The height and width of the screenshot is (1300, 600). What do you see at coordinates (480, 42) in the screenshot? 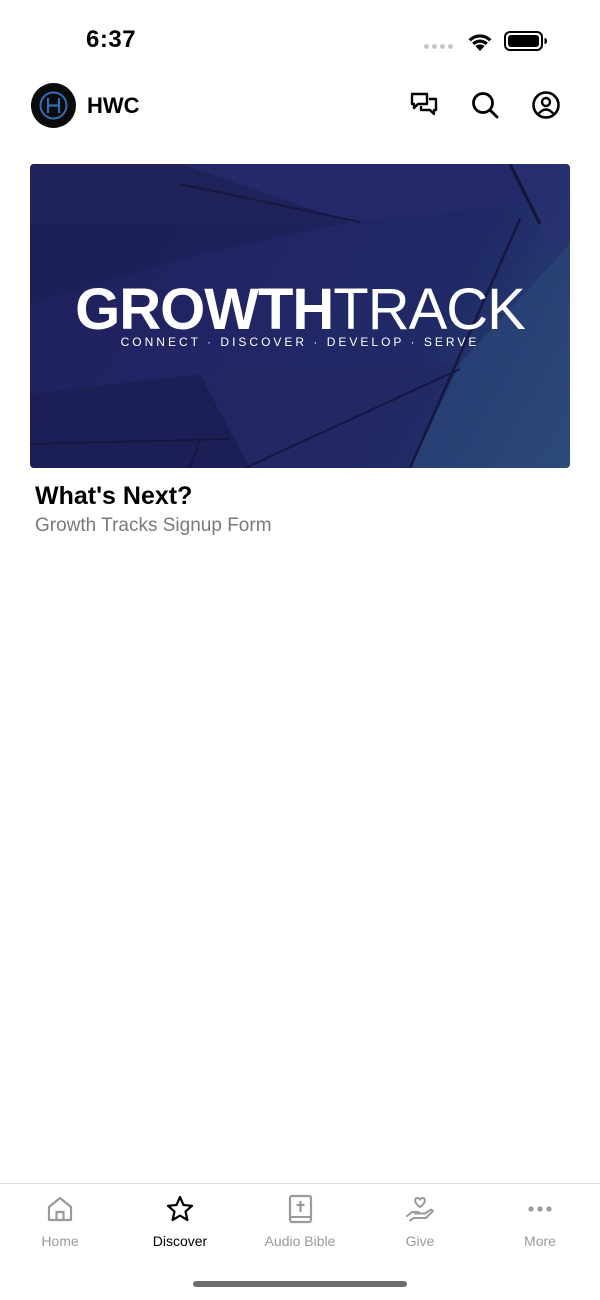
I see `wifi-icon` at bounding box center [480, 42].